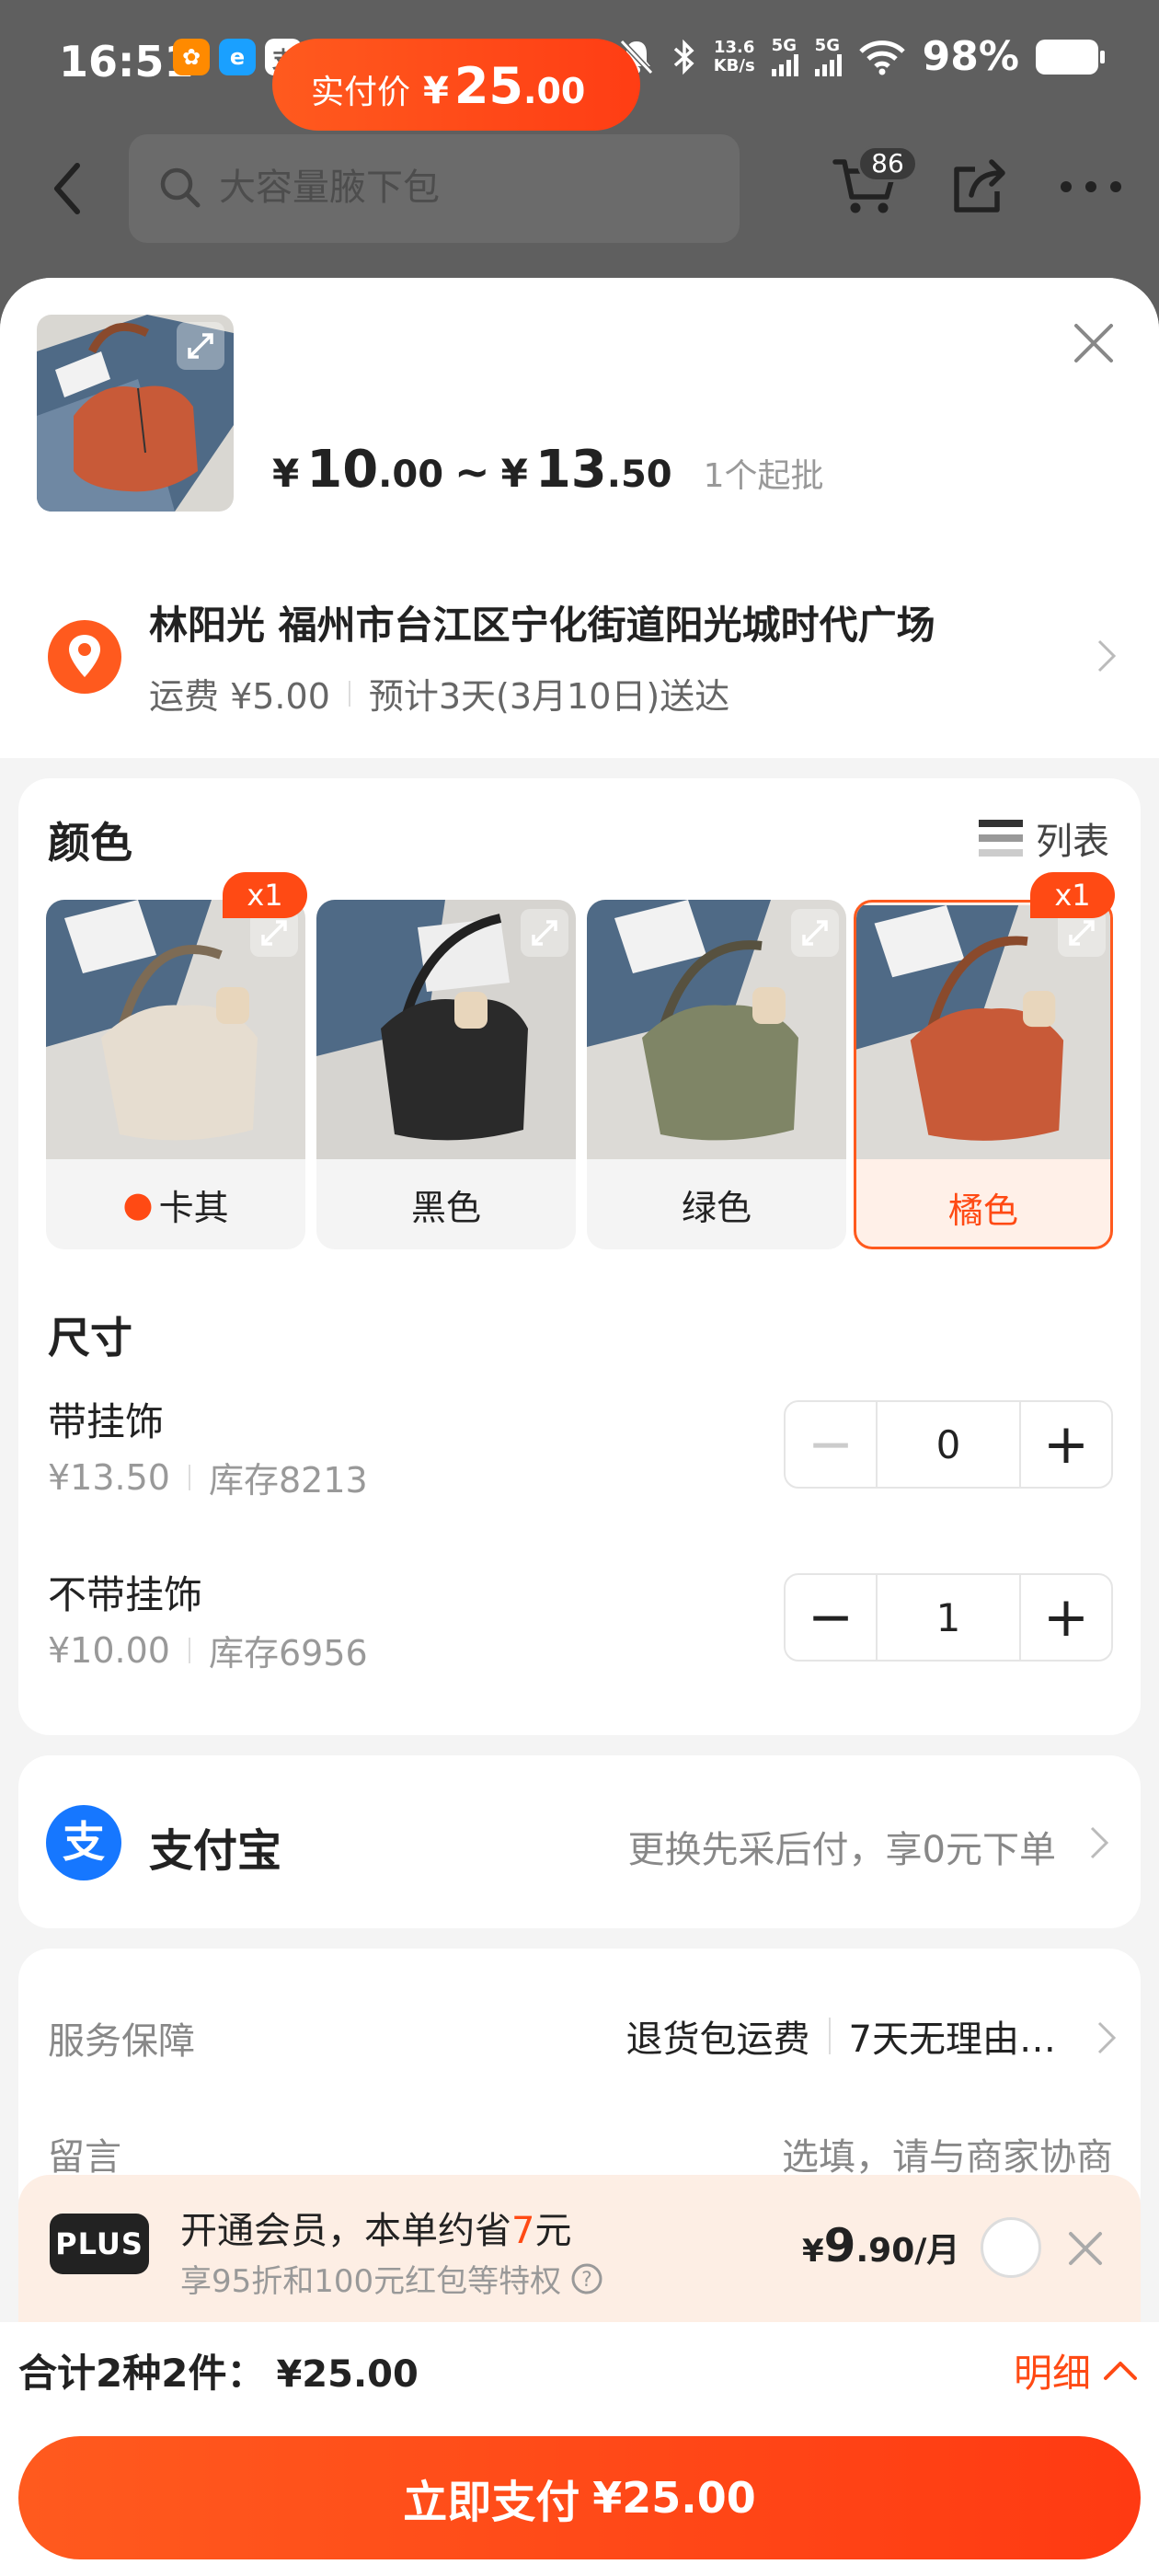 This screenshot has height=2576, width=1159. What do you see at coordinates (445, 1207) in the screenshot?
I see `color-label: 黑色` at bounding box center [445, 1207].